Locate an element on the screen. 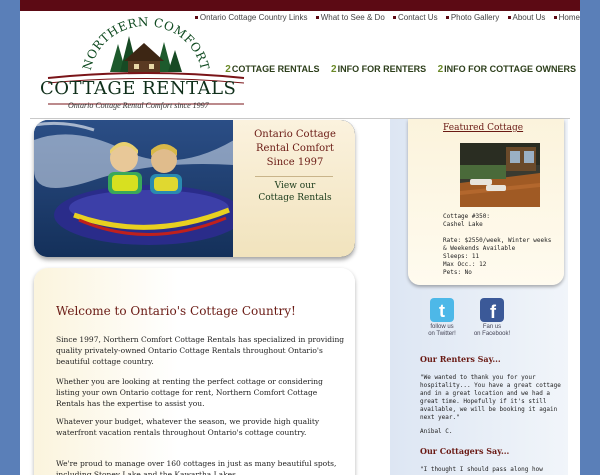  top-link-label: About Us is located at coordinates (529, 17).